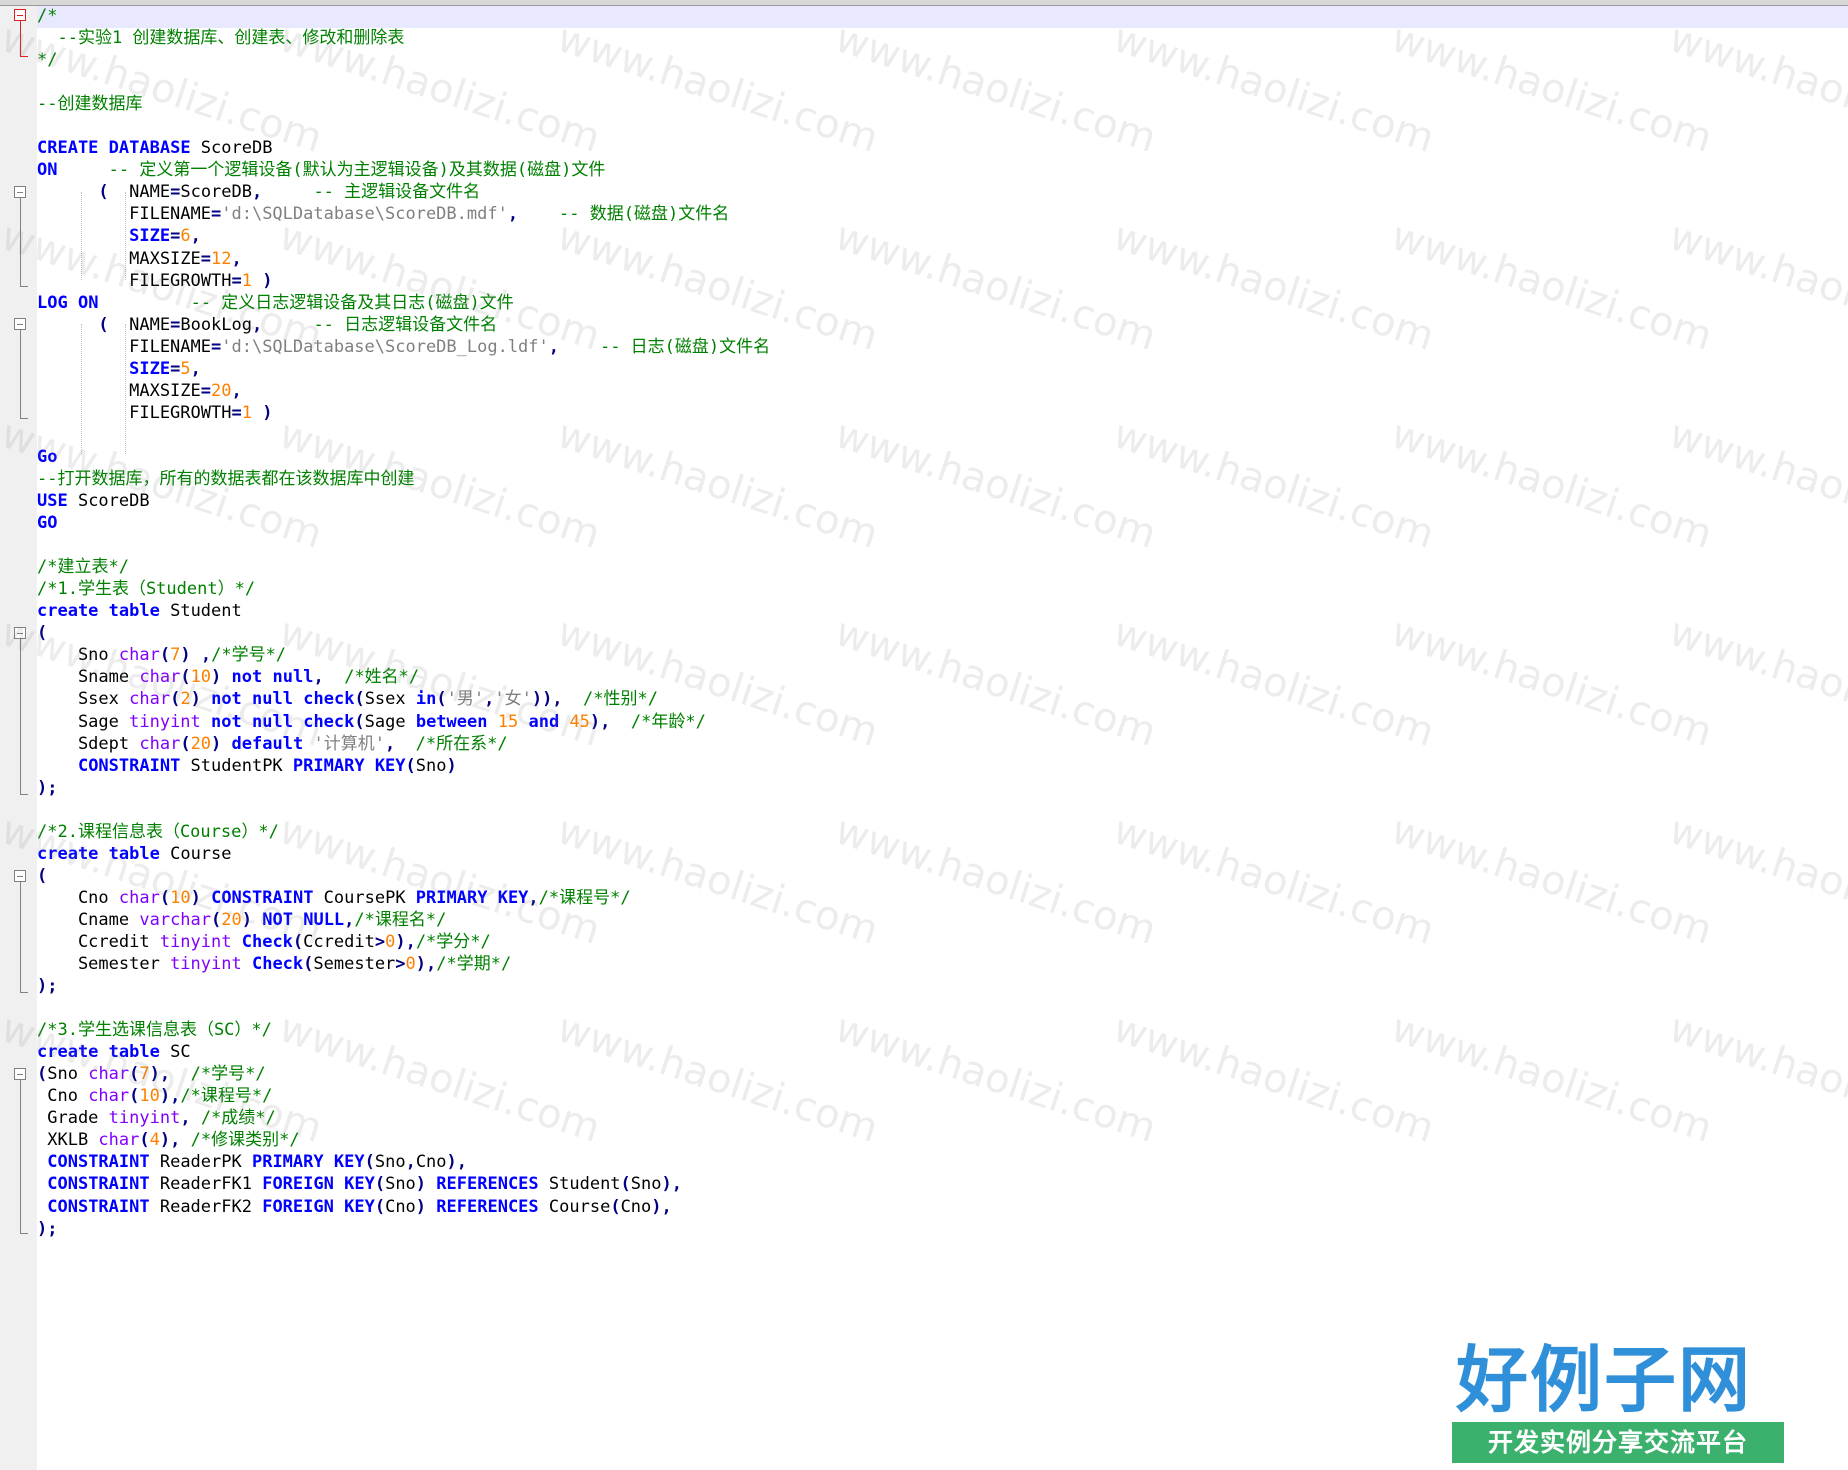  I want to click on code-line: create table SC, so click(937, 1052).